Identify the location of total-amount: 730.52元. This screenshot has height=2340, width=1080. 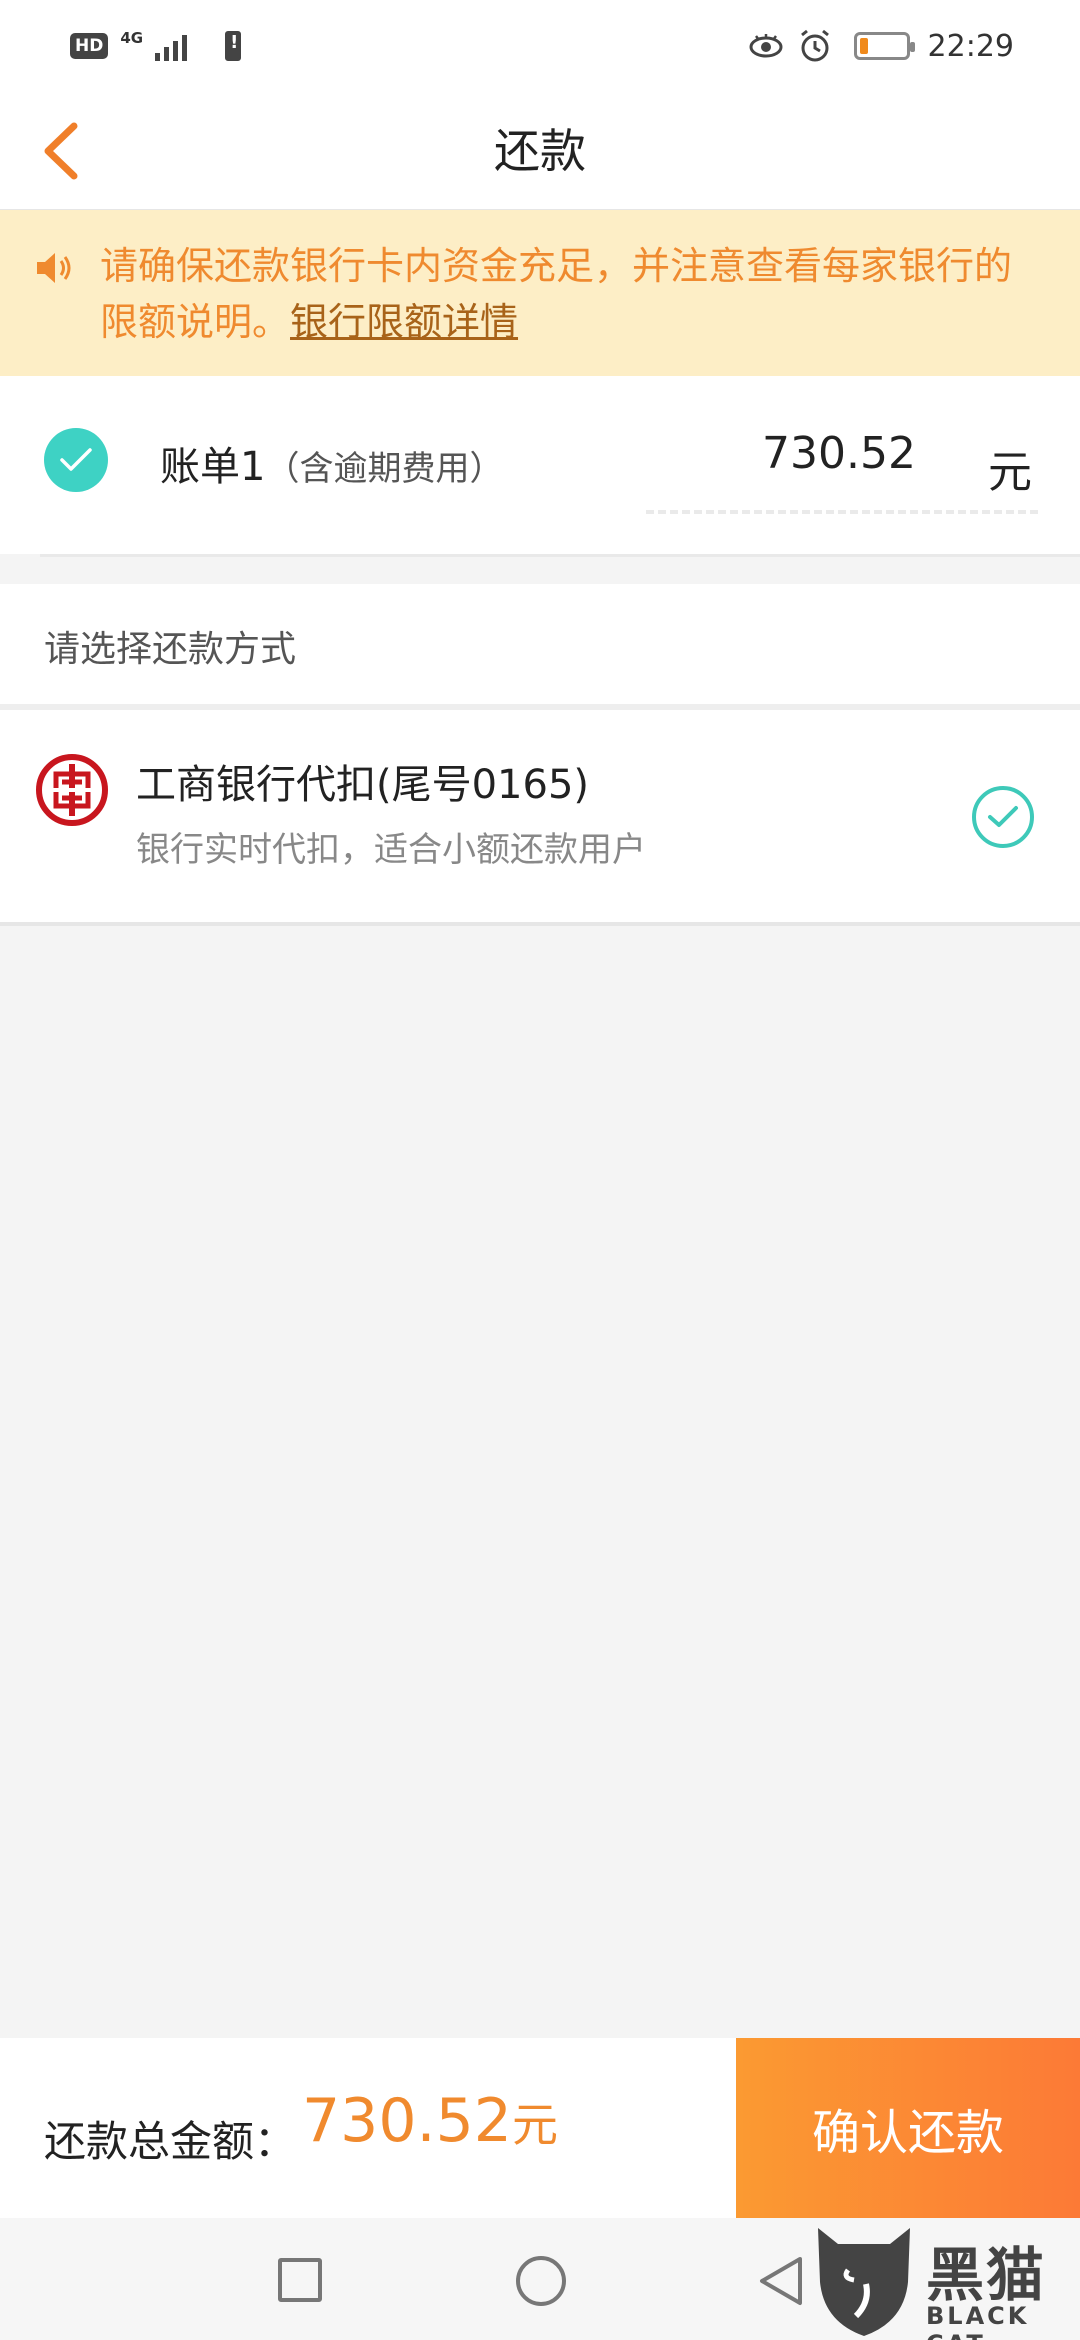
(430, 2121).